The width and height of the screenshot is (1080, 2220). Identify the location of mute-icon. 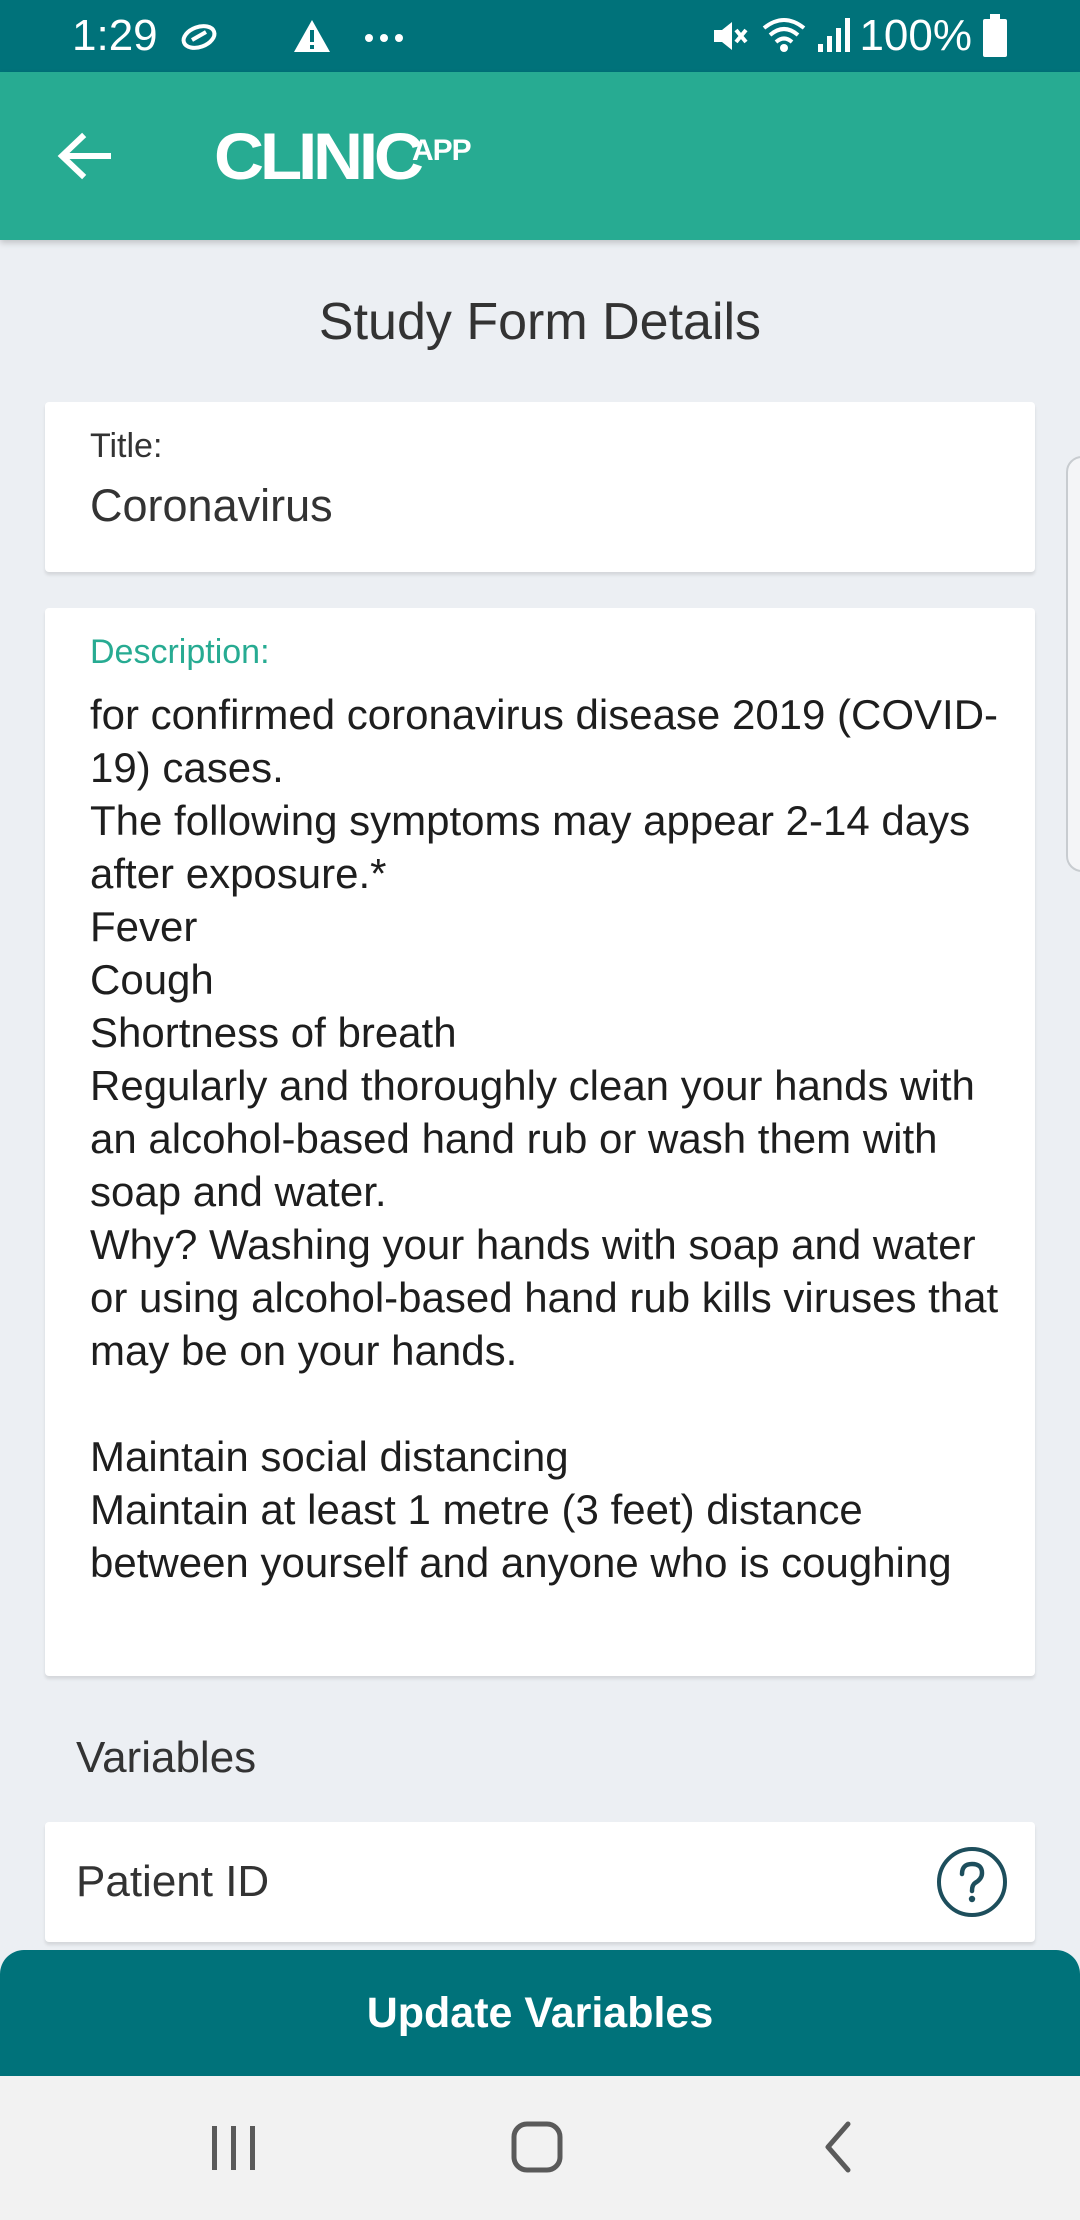
(730, 38).